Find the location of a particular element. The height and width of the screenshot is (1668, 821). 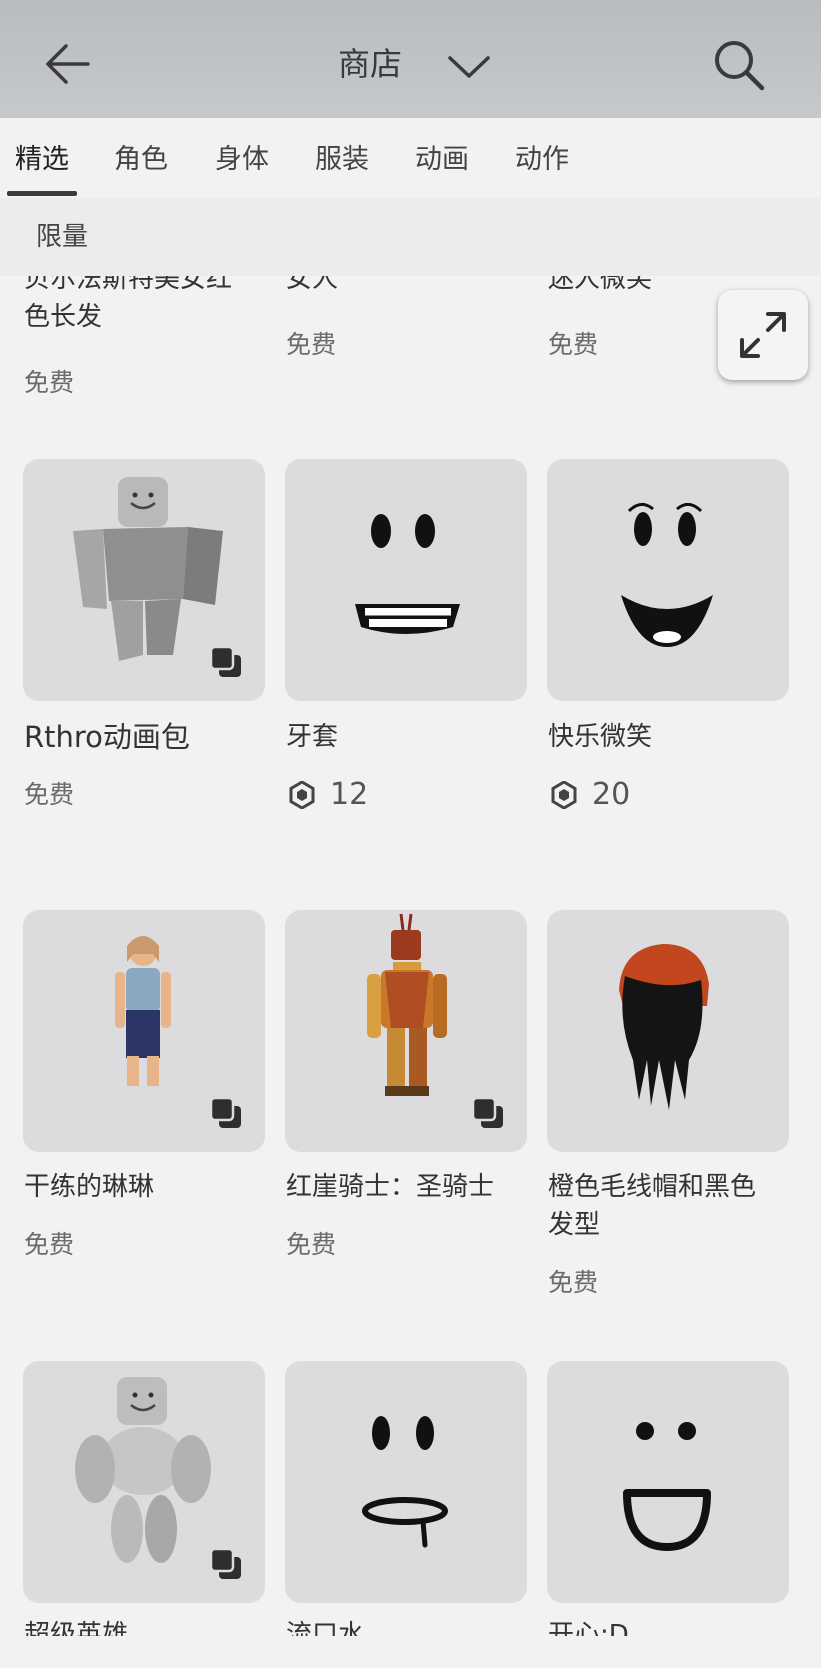

category-tabs: 精选 角色 身体 服装 动画 动作 is located at coordinates (410, 158).